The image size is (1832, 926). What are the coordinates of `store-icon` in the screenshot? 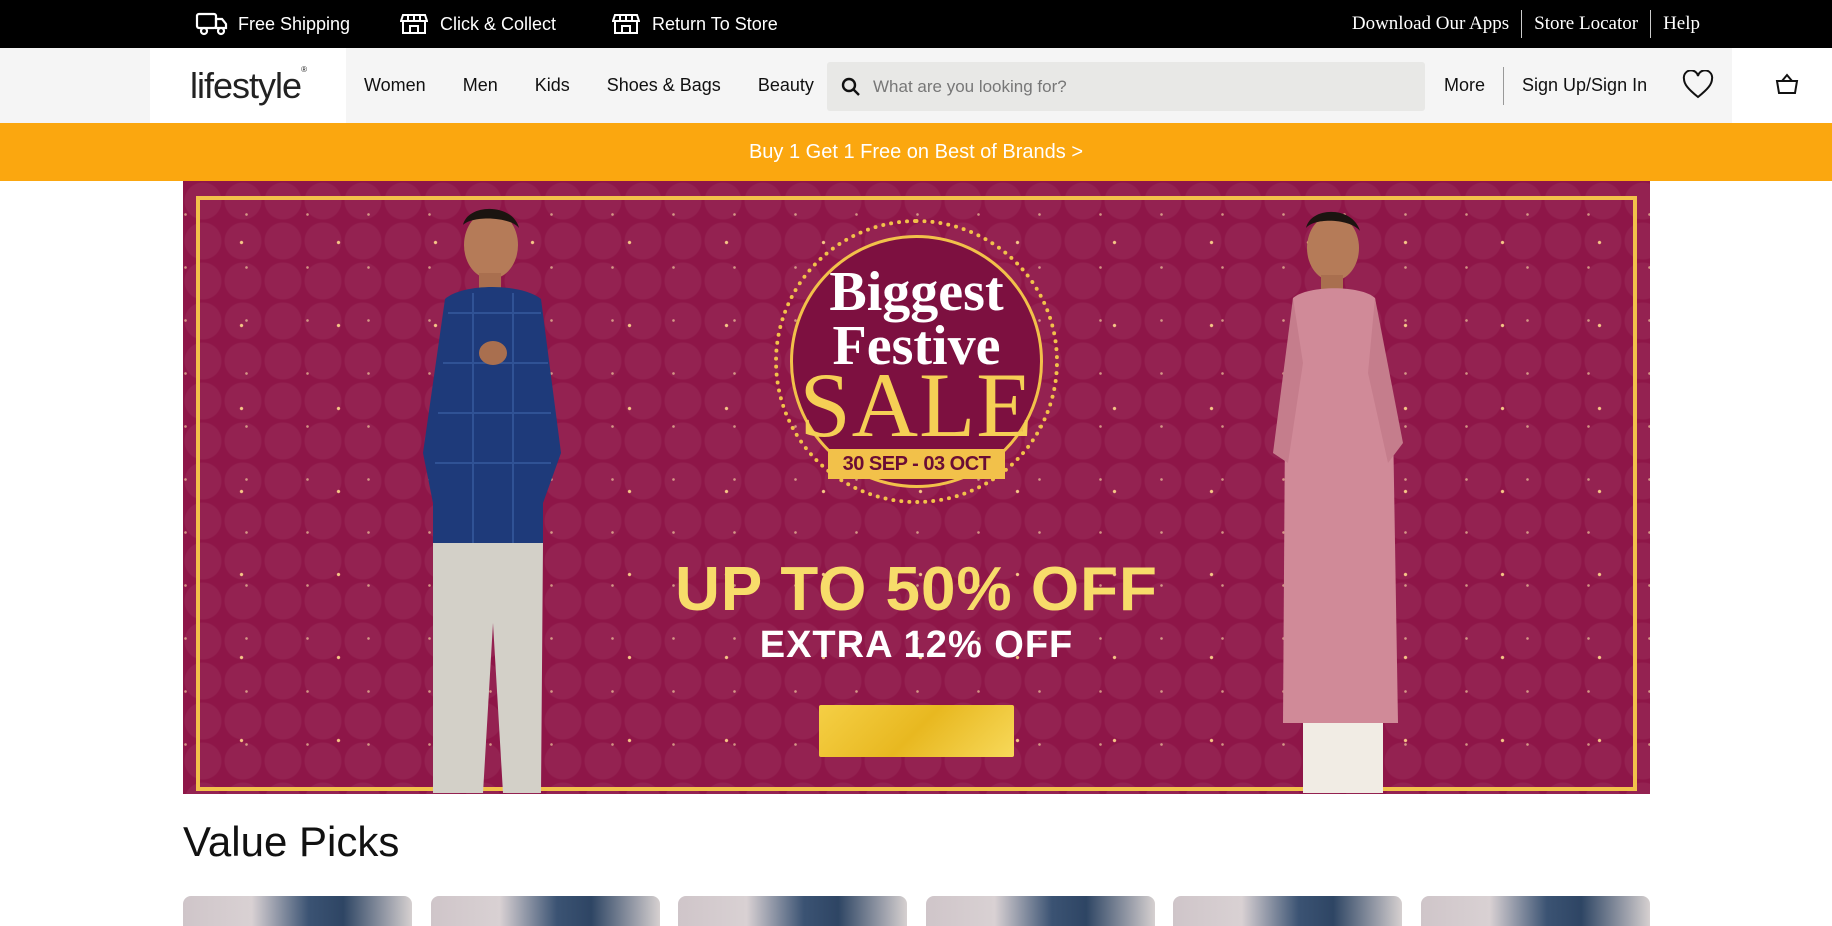 It's located at (414, 24).